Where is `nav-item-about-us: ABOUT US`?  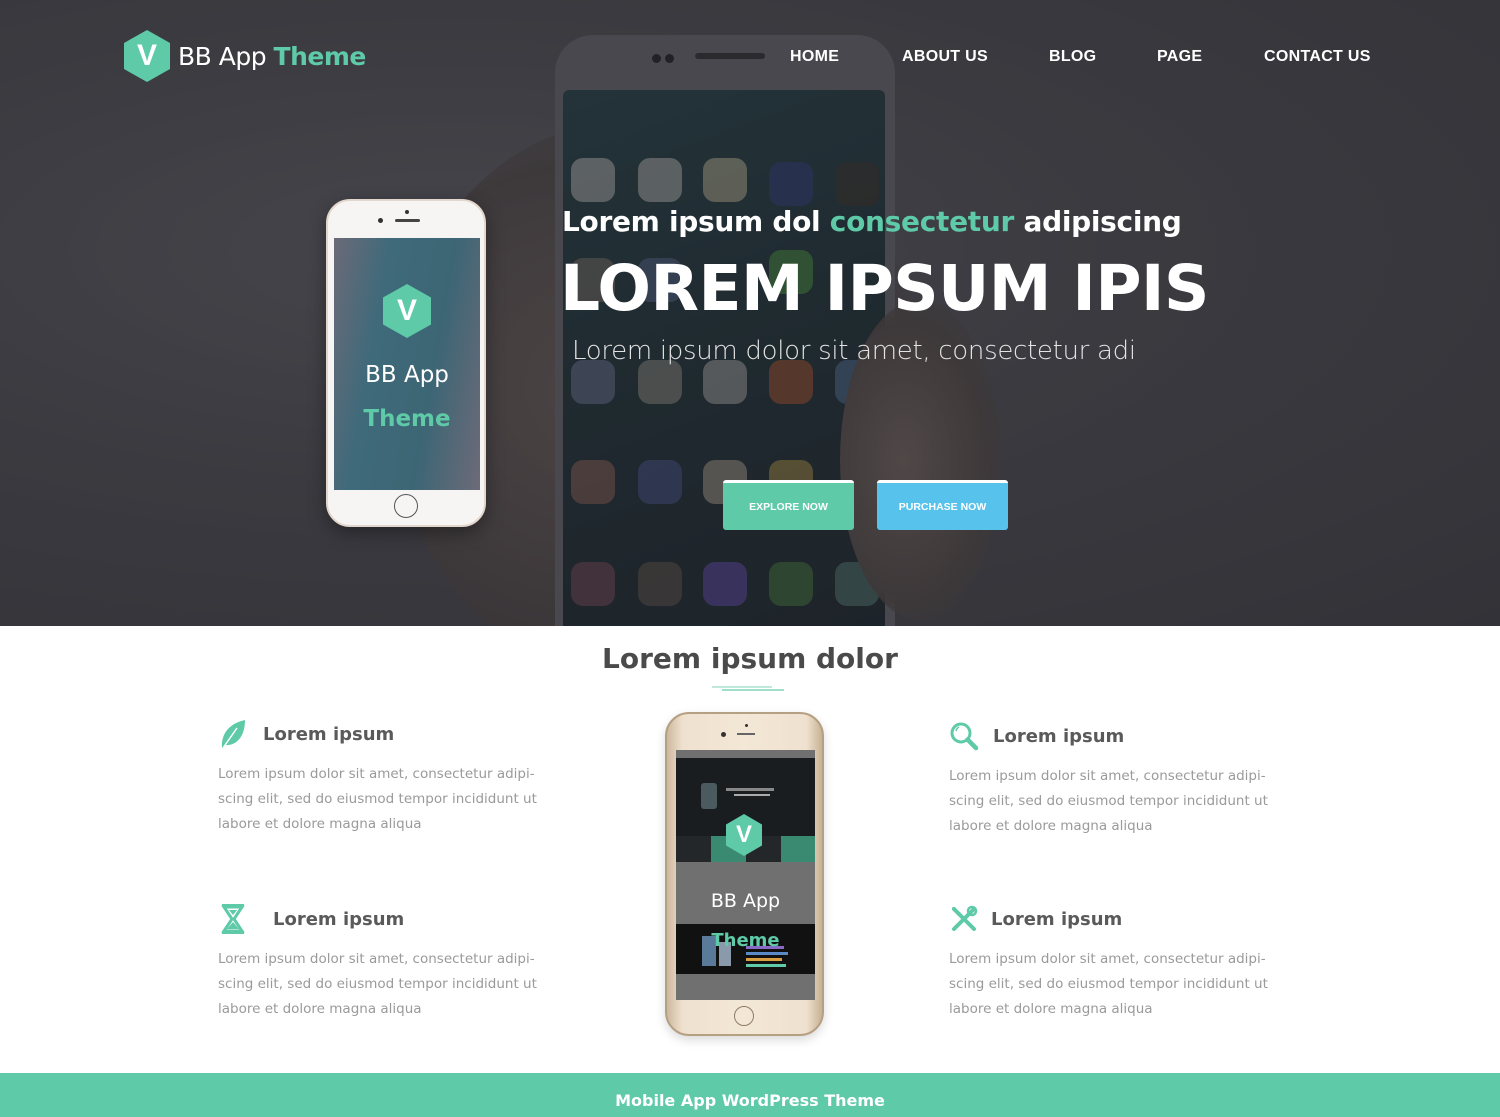
nav-item-about-us: ABOUT US is located at coordinates (945, 57).